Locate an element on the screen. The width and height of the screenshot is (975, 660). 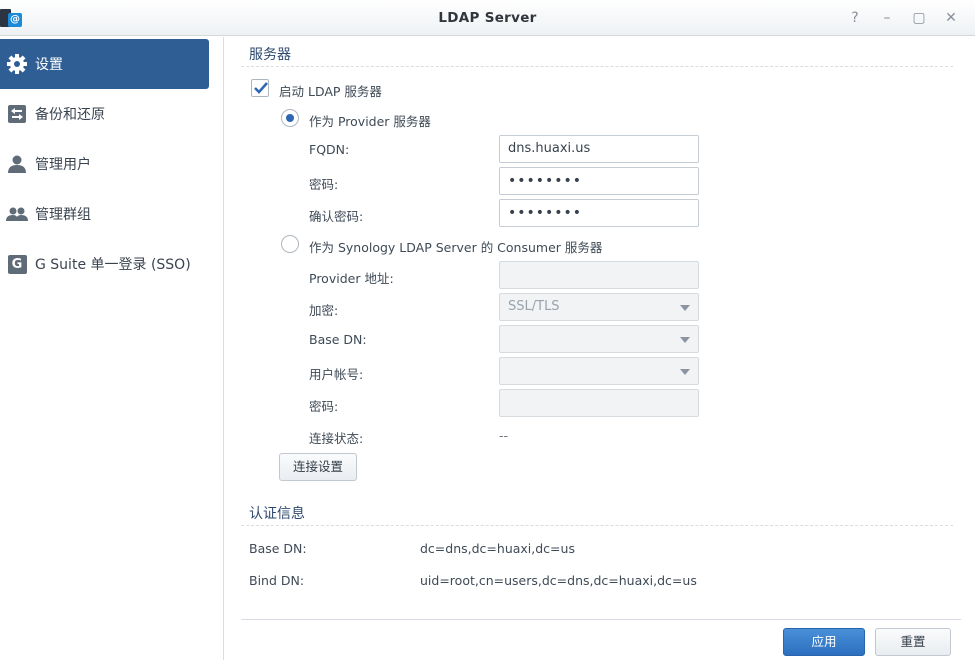
close-icon: ✕ is located at coordinates (951, 18).